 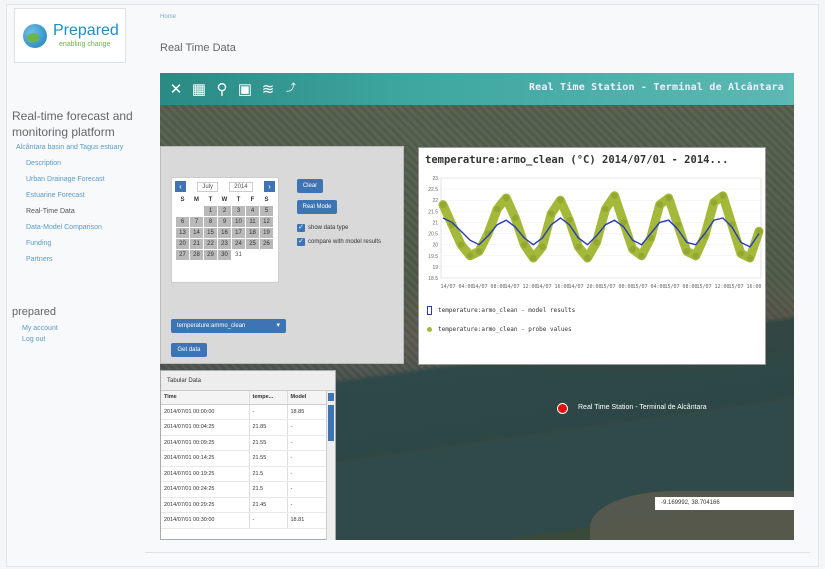 I want to click on chevron-down-icon: ▾, so click(x=278, y=325).